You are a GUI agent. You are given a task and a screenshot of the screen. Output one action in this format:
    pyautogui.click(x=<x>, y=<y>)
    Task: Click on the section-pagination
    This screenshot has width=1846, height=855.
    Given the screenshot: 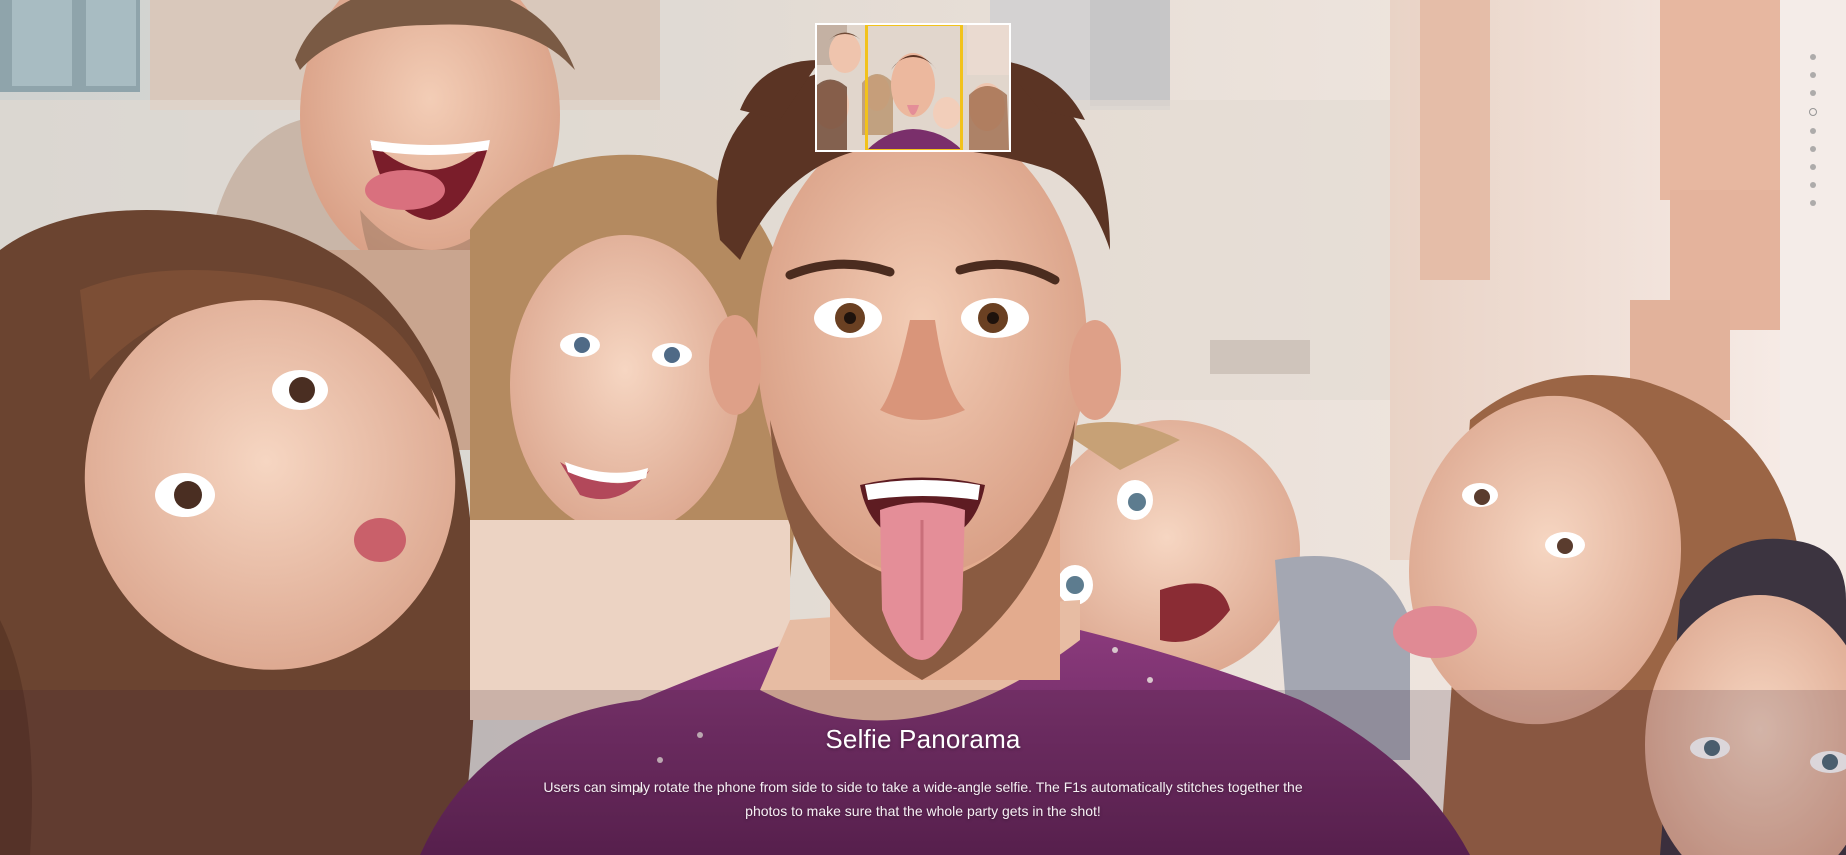 What is the action you would take?
    pyautogui.click(x=1813, y=130)
    